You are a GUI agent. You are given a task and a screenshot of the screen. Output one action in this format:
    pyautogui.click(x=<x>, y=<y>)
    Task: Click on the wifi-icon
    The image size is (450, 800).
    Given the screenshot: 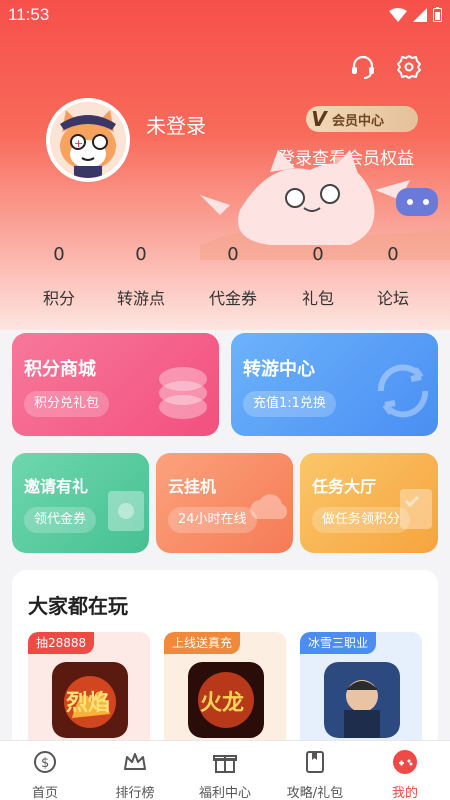 What is the action you would take?
    pyautogui.click(x=398, y=14)
    